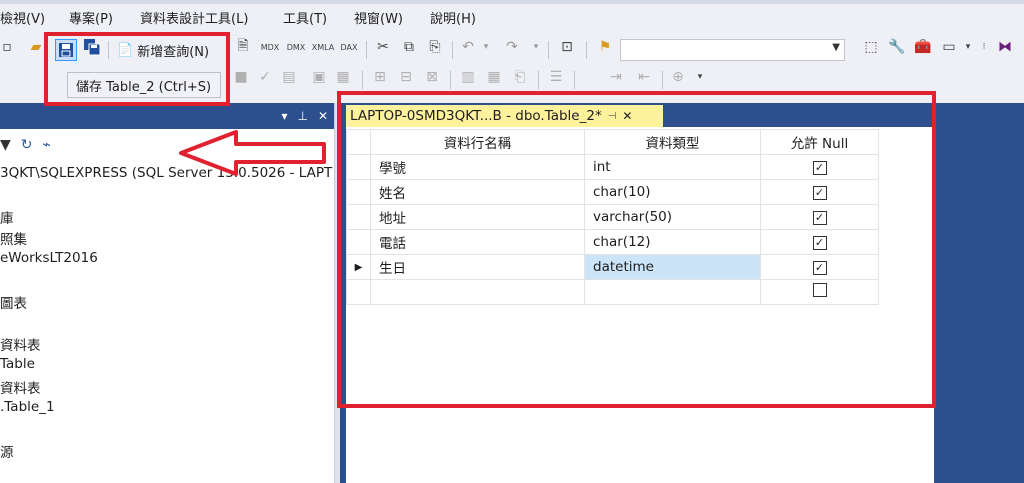 Image resolution: width=1024 pixels, height=483 pixels. What do you see at coordinates (13, 238) in the screenshot?
I see `tree-item-snapshots: 照集` at bounding box center [13, 238].